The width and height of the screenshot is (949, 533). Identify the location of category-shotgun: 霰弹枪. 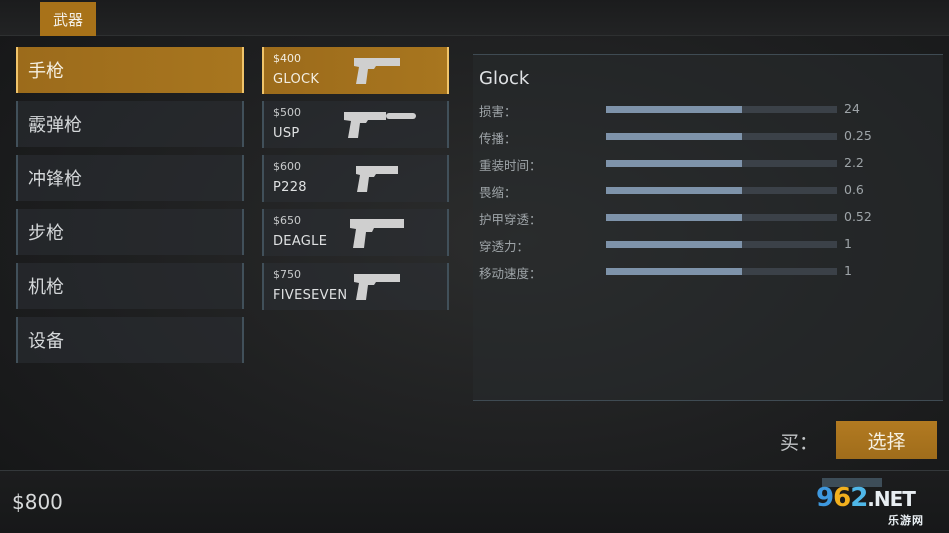
(130, 124).